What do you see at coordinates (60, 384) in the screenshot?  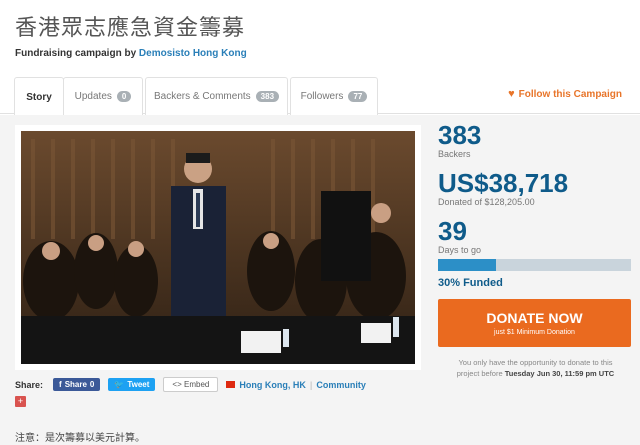 I see `facebook-icon: f` at bounding box center [60, 384].